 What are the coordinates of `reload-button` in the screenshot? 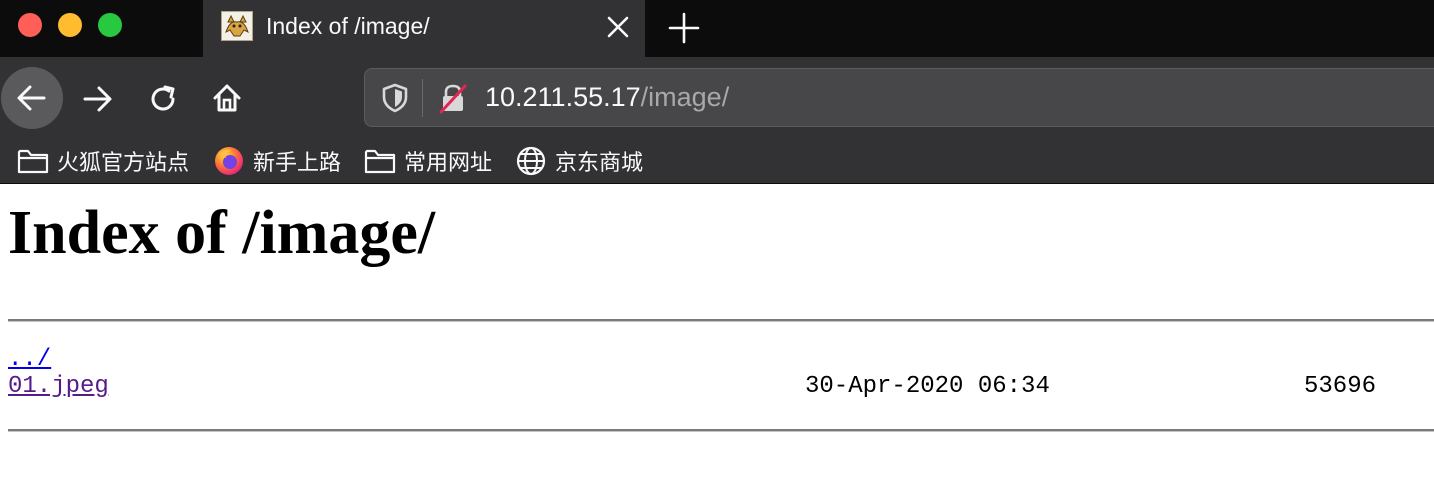 It's located at (163, 99).